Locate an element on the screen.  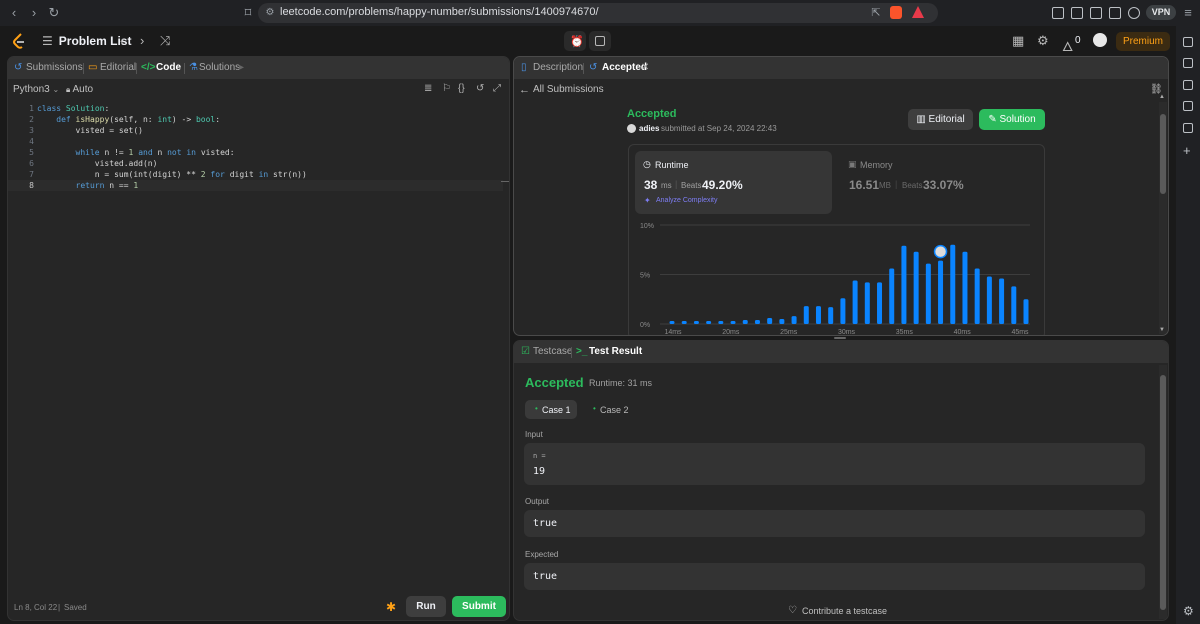
history-icon is located at coordinates (1188, 85).